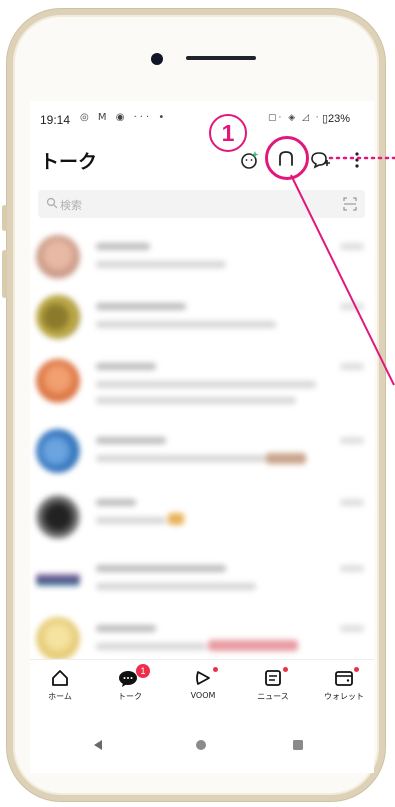  What do you see at coordinates (157, 59) in the screenshot?
I see `front-camera` at bounding box center [157, 59].